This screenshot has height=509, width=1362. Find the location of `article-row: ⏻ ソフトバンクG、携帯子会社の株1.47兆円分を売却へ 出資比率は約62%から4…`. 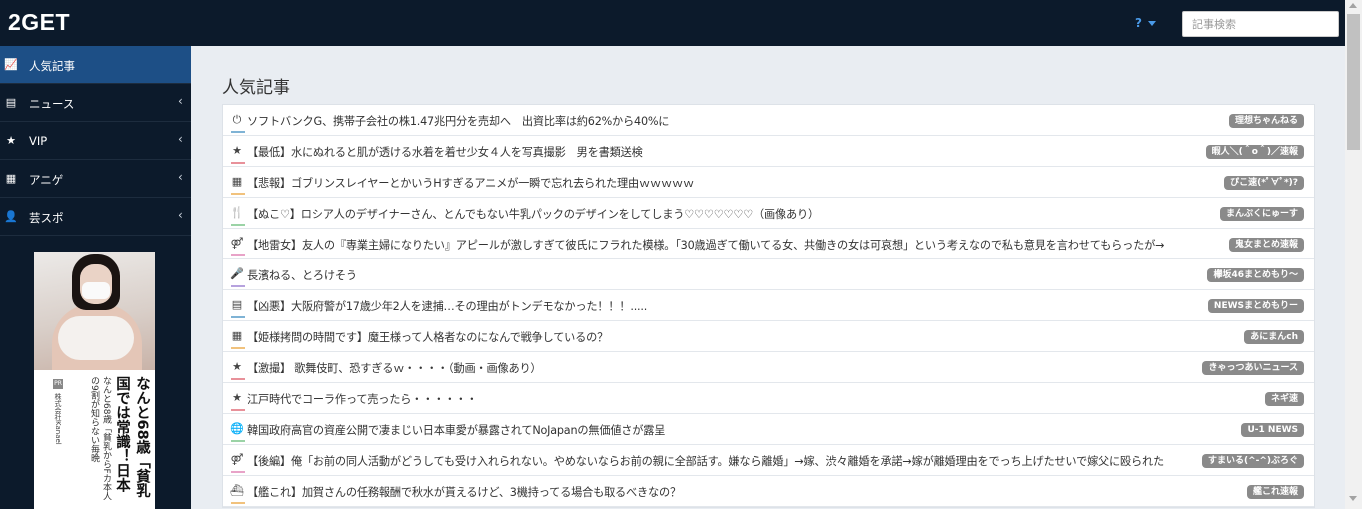

article-row: ⏻ ソフトバンクG、携帯子会社の株1.47兆円分を売却へ 出資比率は約62%から4… is located at coordinates (768, 120).